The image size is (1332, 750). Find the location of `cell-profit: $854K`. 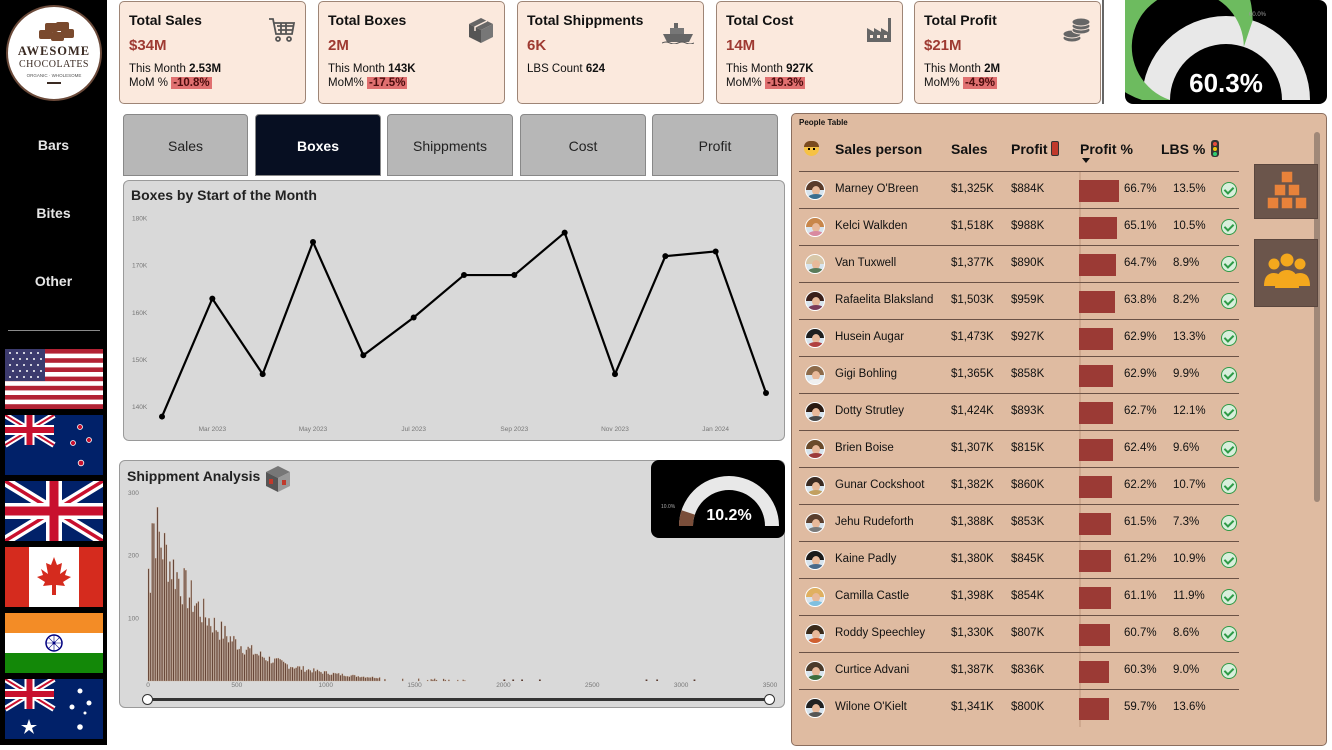

cell-profit: $854K is located at coordinates (1028, 596).